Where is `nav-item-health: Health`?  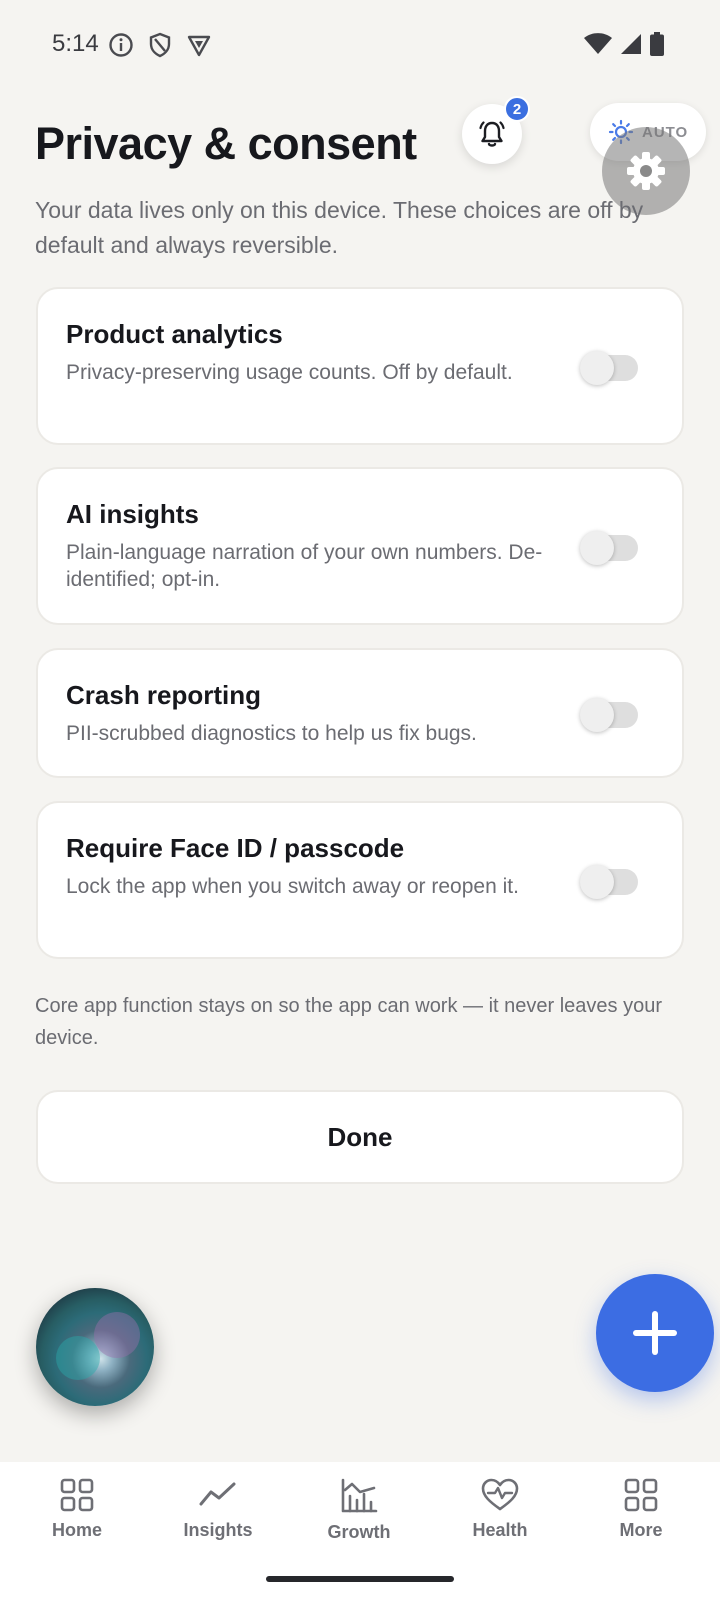
nav-item-health: Health is located at coordinates (500, 1509).